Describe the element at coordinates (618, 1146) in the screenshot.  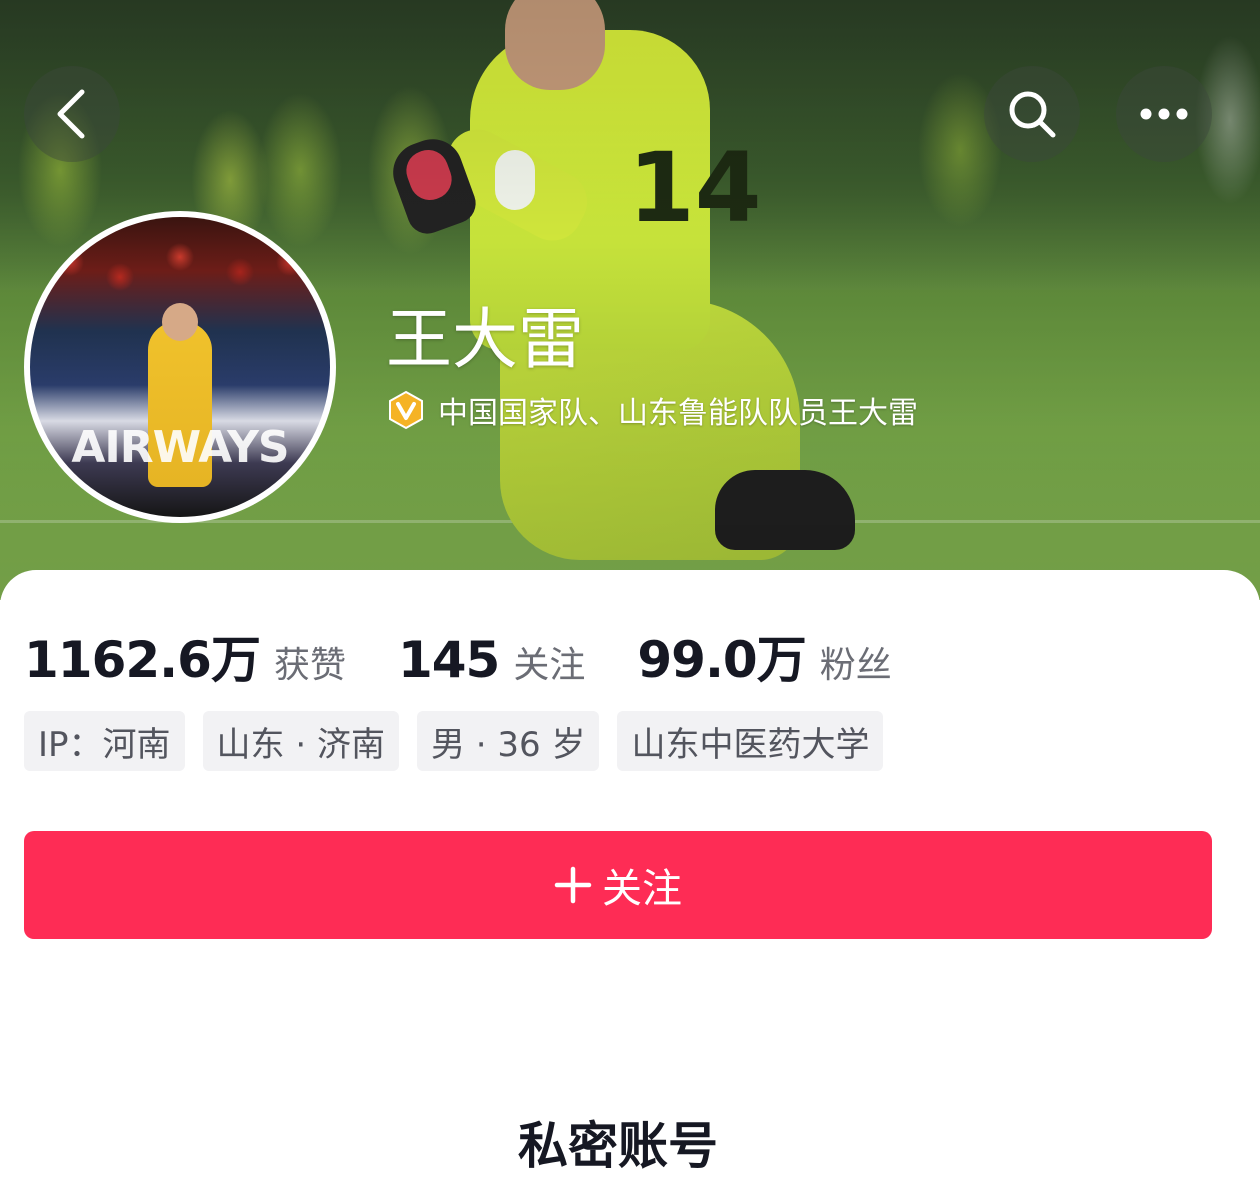
I see `private-account-title: 私密账号` at that location.